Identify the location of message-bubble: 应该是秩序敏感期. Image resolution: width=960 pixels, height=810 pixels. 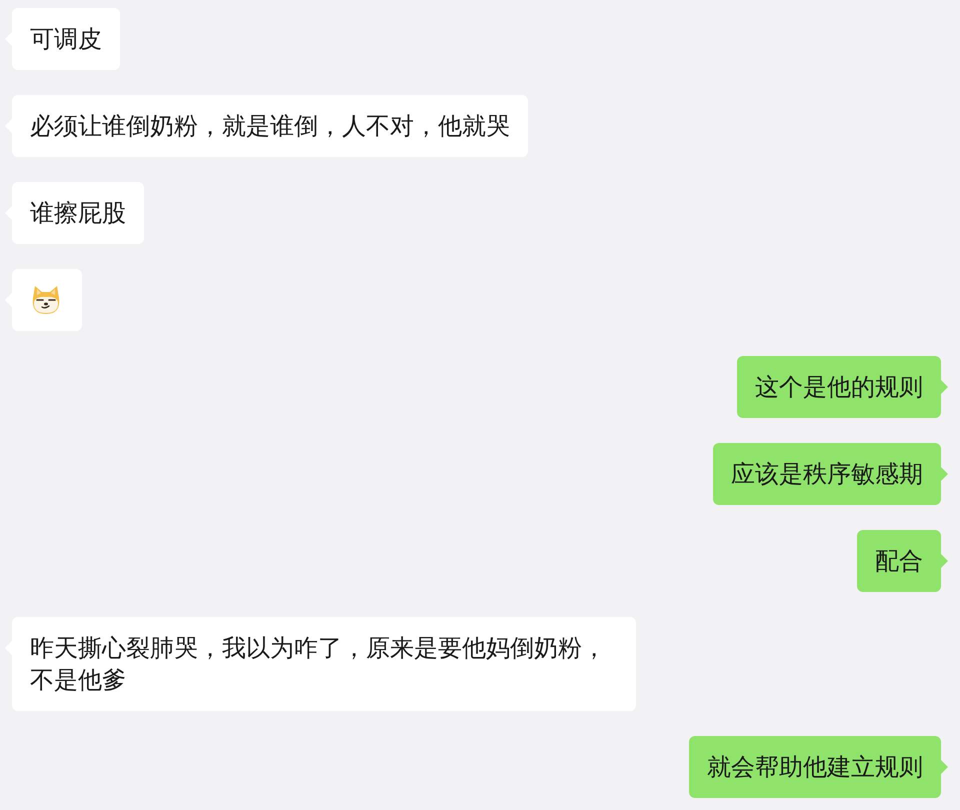
(827, 474).